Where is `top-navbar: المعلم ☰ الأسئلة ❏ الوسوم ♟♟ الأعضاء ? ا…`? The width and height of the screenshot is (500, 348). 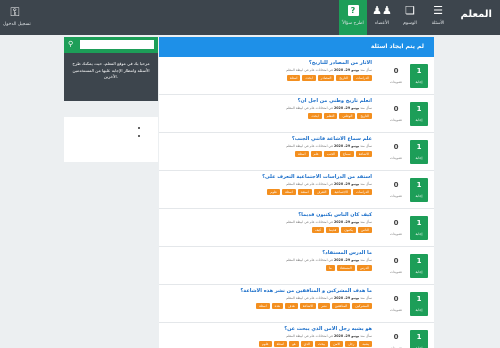 top-navbar: المعلم ☰ الأسئلة ❏ الوسوم ♟♟ الأعضاء ? ا… is located at coordinates (250, 17).